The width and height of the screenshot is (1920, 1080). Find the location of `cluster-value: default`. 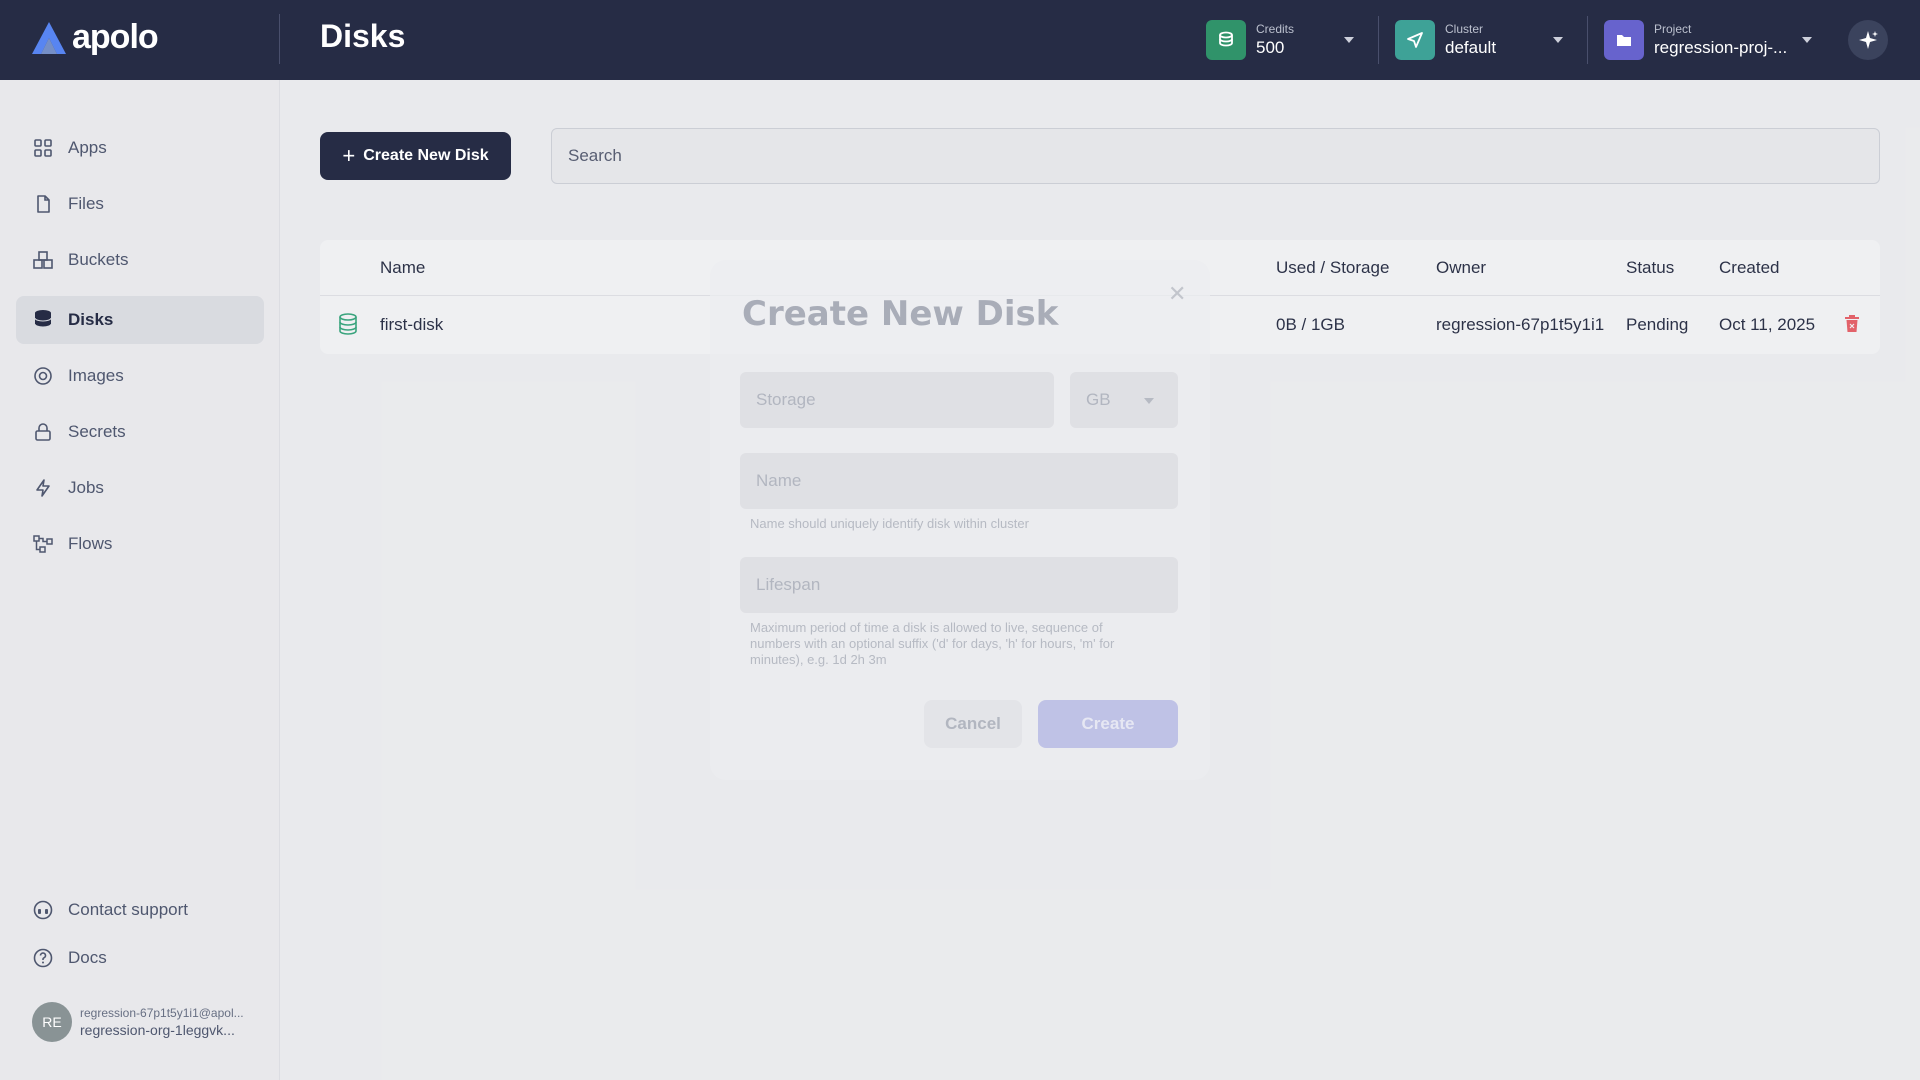

cluster-value: default is located at coordinates (1471, 47).